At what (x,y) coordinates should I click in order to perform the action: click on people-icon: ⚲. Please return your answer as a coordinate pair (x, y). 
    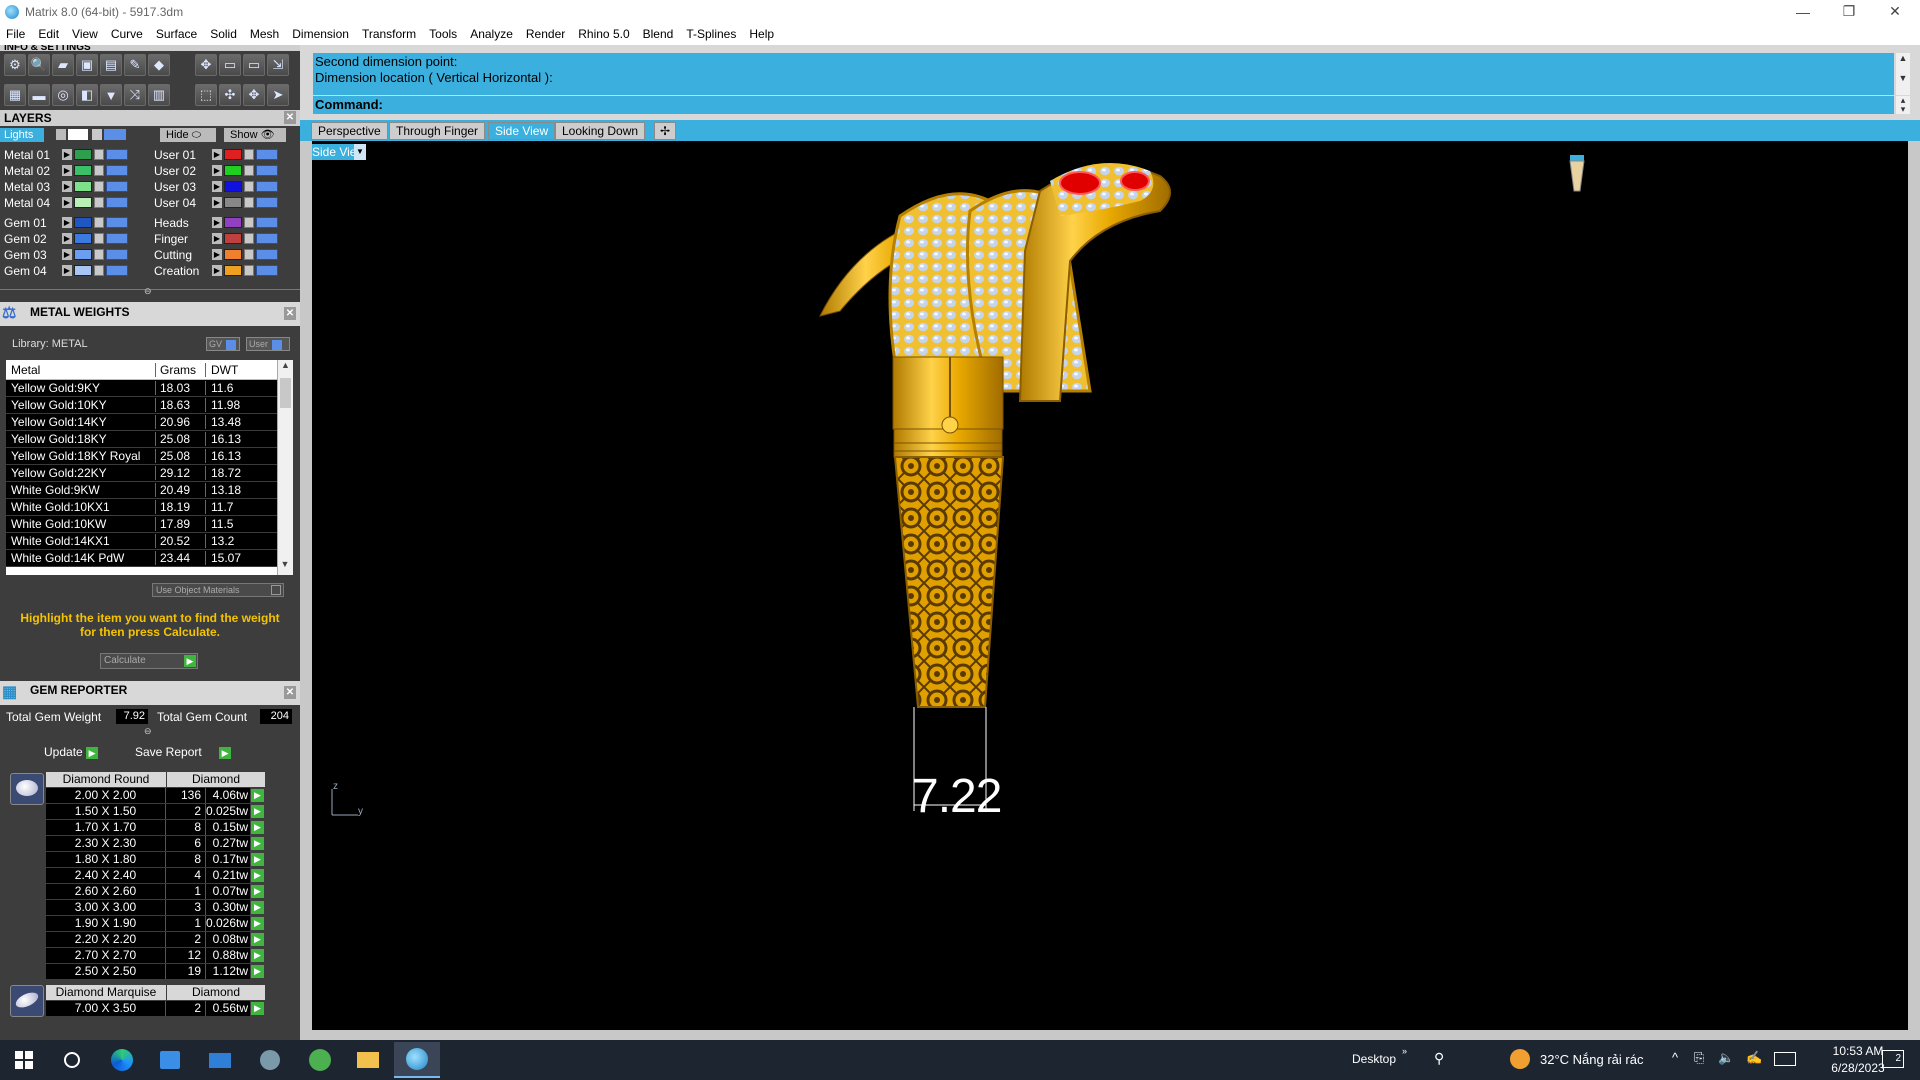
    Looking at the image, I should click on (1439, 1058).